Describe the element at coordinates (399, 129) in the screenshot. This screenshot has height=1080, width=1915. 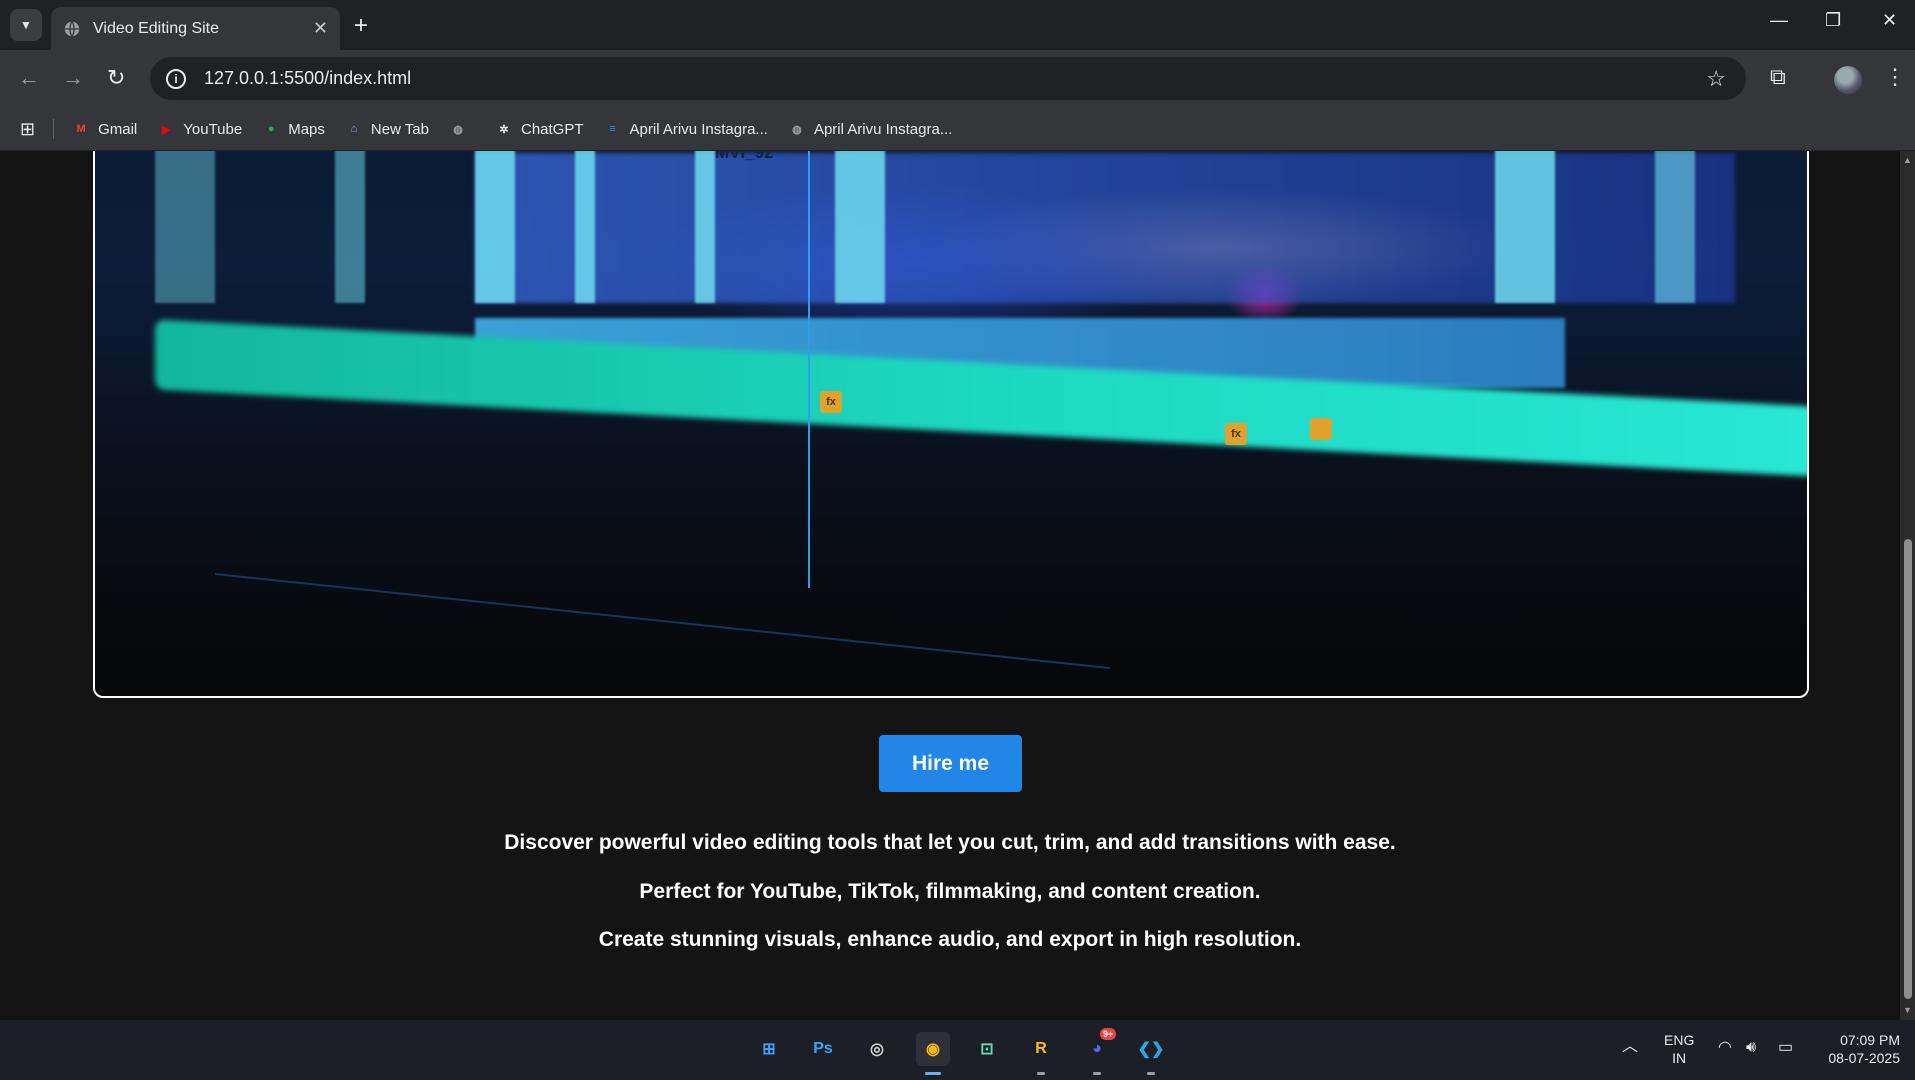
I see `bookmark-label: New Tab` at that location.